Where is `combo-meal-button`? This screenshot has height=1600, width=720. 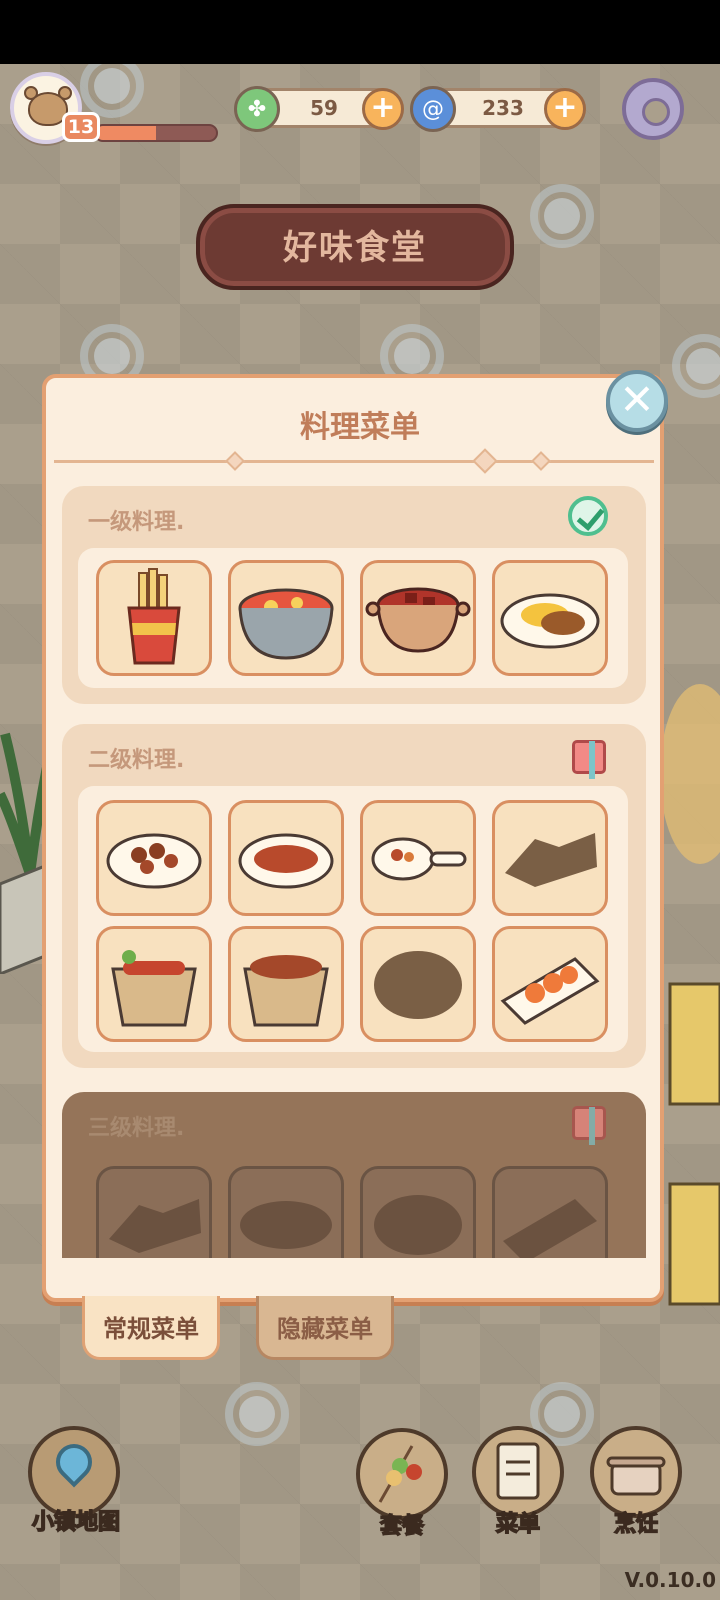 combo-meal-button is located at coordinates (402, 1474).